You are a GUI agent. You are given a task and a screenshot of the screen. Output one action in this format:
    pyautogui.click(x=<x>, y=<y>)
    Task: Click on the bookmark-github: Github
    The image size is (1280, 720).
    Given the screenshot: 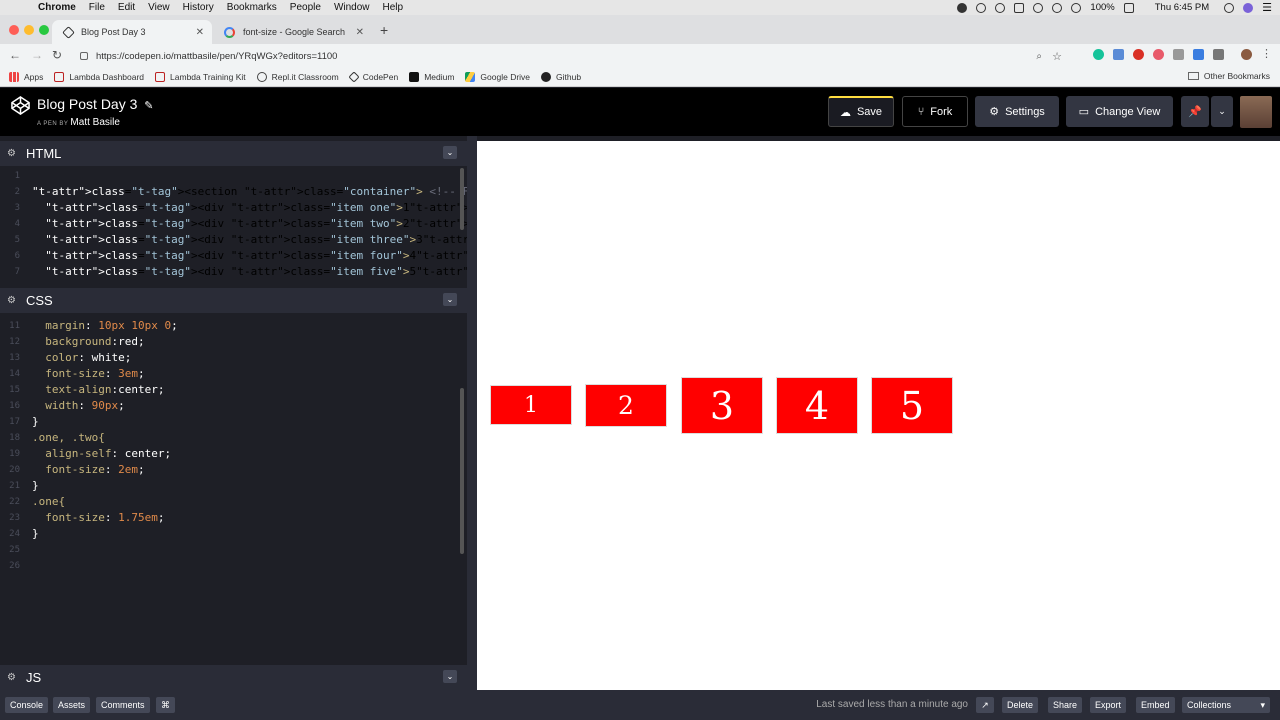 What is the action you would take?
    pyautogui.click(x=561, y=76)
    